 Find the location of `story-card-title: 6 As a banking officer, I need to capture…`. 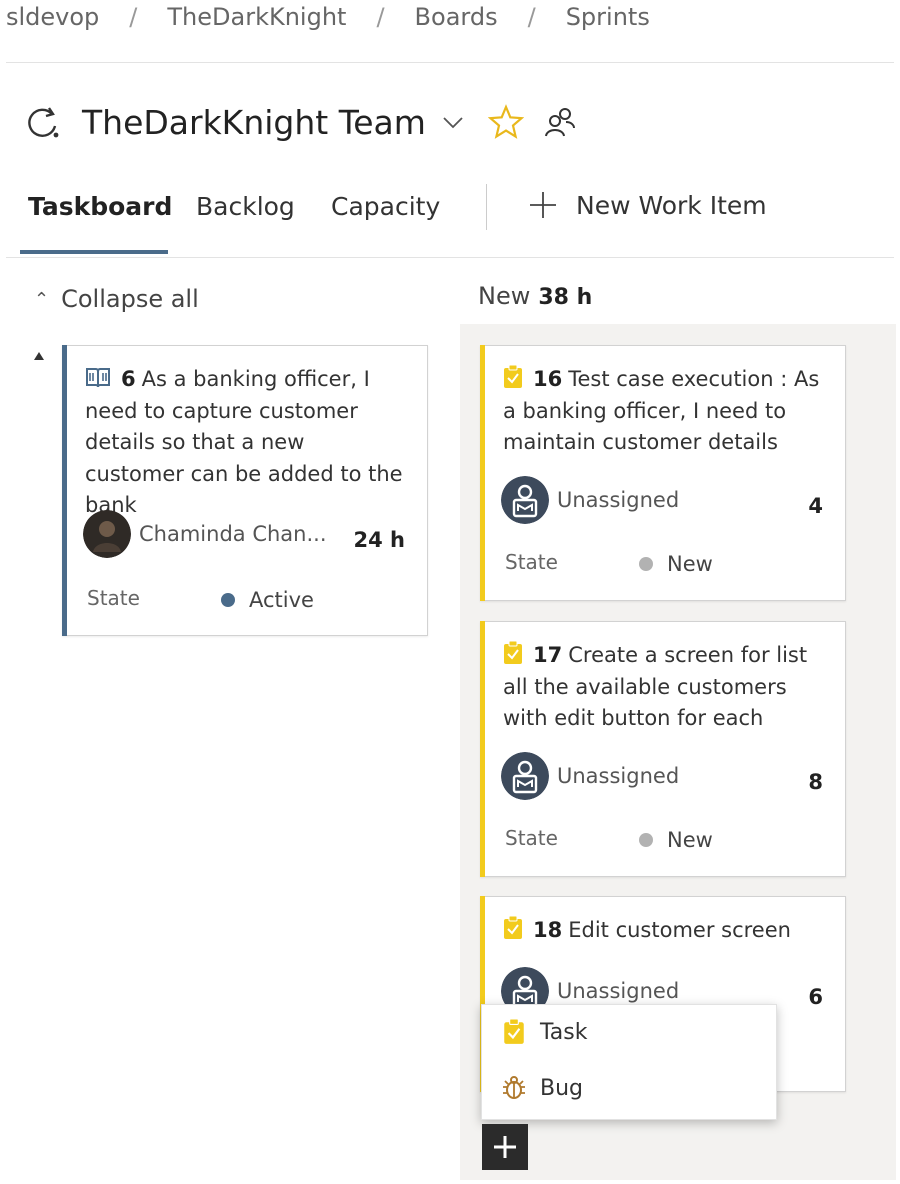

story-card-title: 6 As a banking officer, I need to capture… is located at coordinates (247, 443).